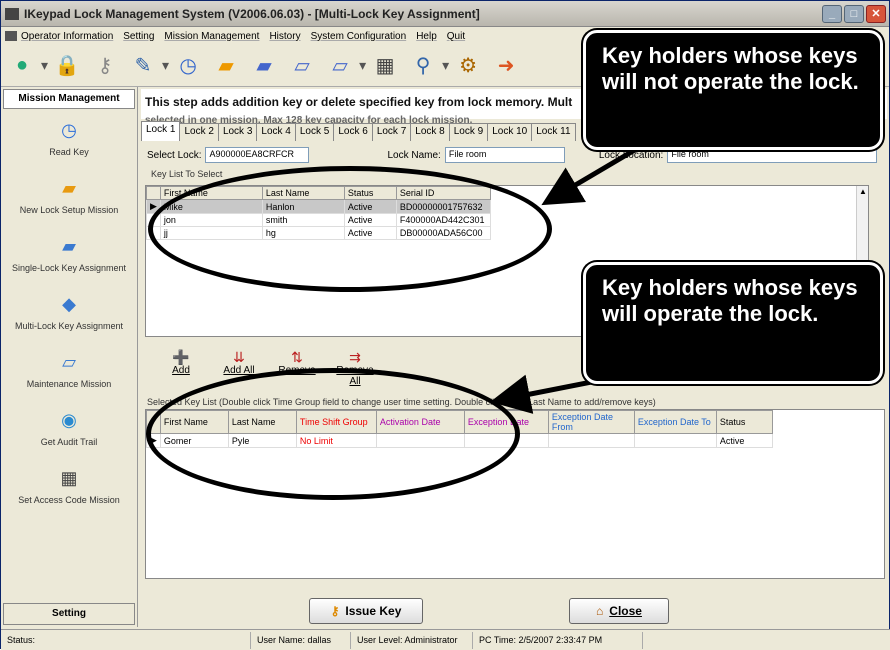 The width and height of the screenshot is (890, 650). What do you see at coordinates (211, 36) in the screenshot?
I see `menu-mission-management: Mission Management` at bounding box center [211, 36].